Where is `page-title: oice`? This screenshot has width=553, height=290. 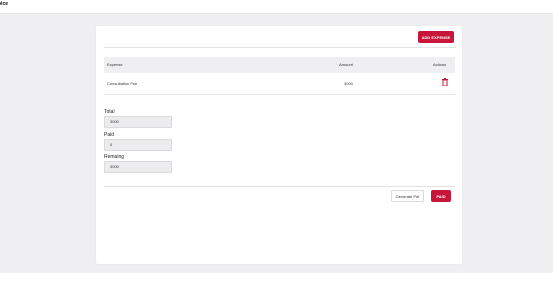
page-title: oice is located at coordinates (4, 4).